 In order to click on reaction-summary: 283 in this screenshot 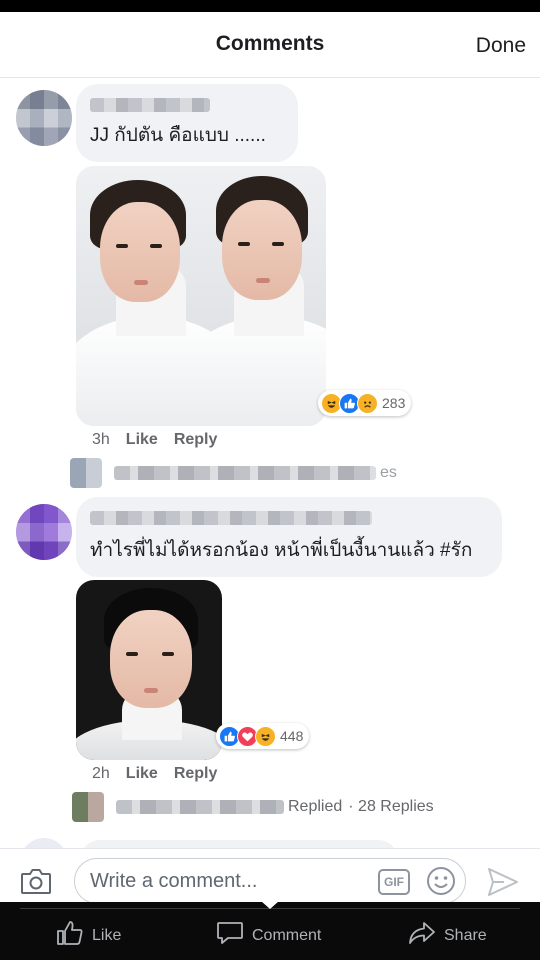, I will do `click(365, 403)`.